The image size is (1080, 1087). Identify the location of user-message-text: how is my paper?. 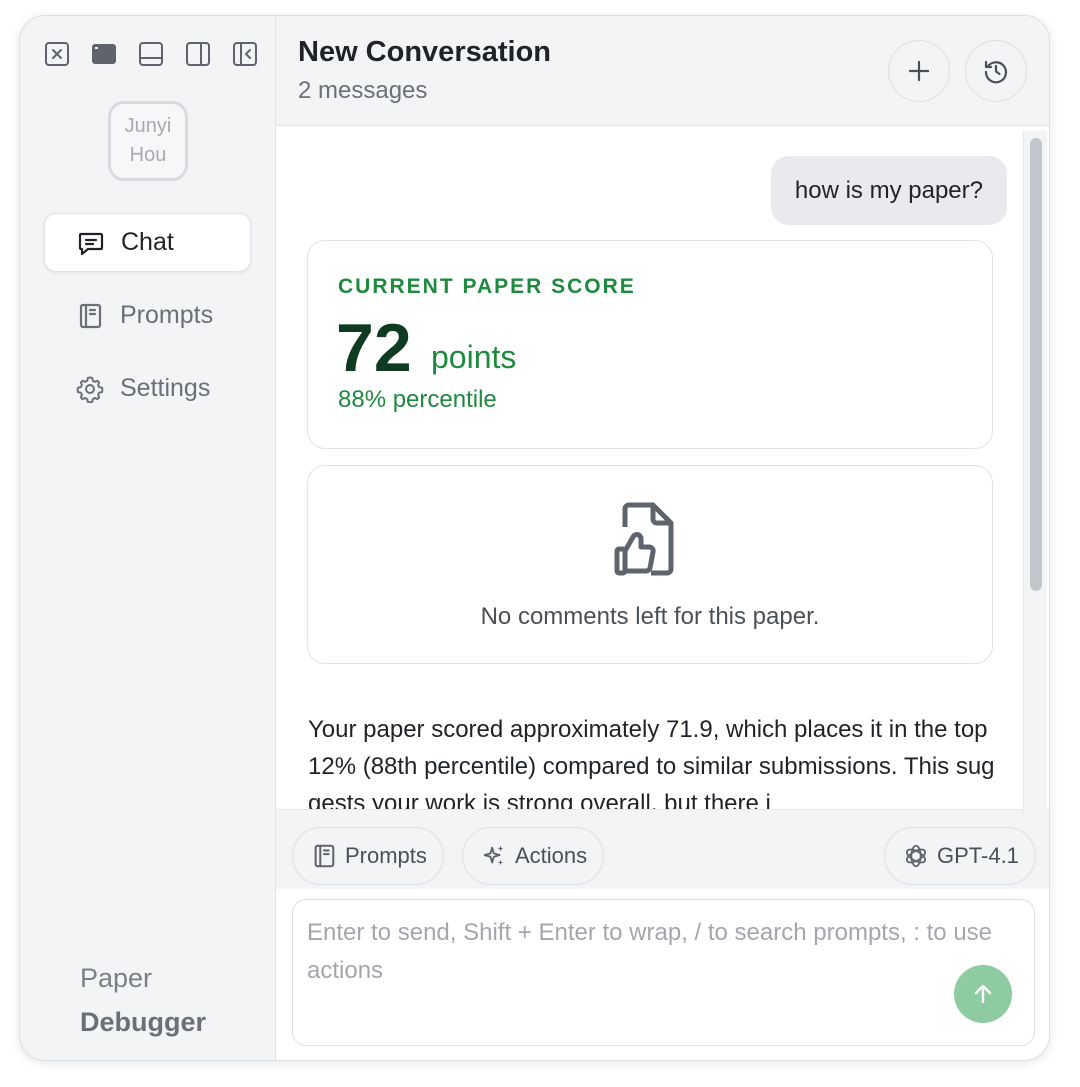
(888, 190).